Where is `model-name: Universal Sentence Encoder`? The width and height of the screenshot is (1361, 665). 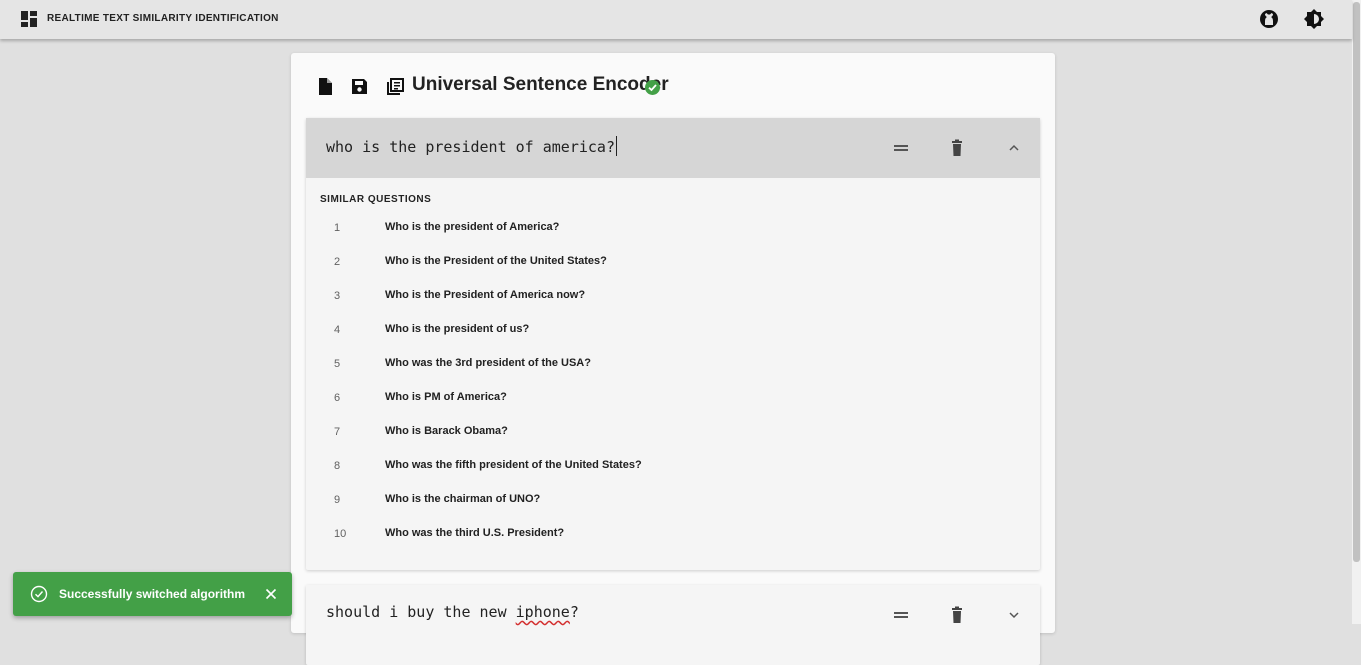 model-name: Universal Sentence Encoder is located at coordinates (540, 84).